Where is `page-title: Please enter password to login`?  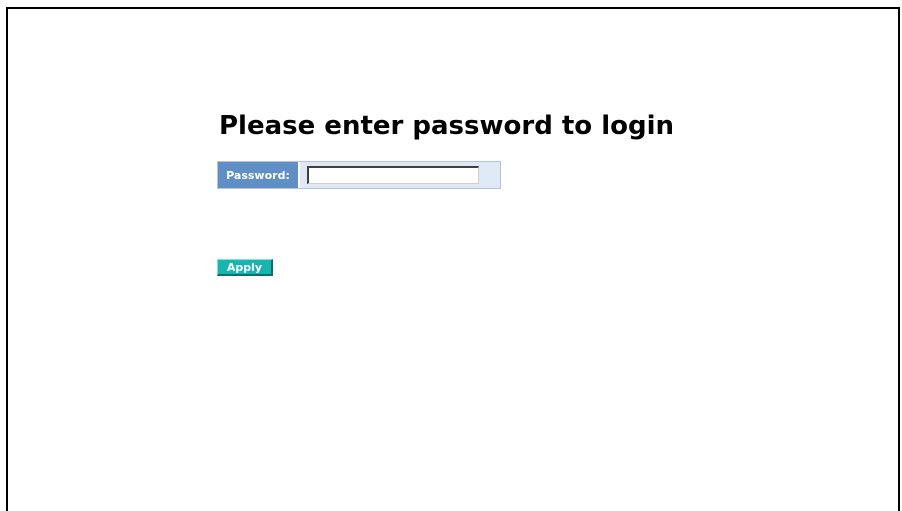 page-title: Please enter password to login is located at coordinates (447, 126).